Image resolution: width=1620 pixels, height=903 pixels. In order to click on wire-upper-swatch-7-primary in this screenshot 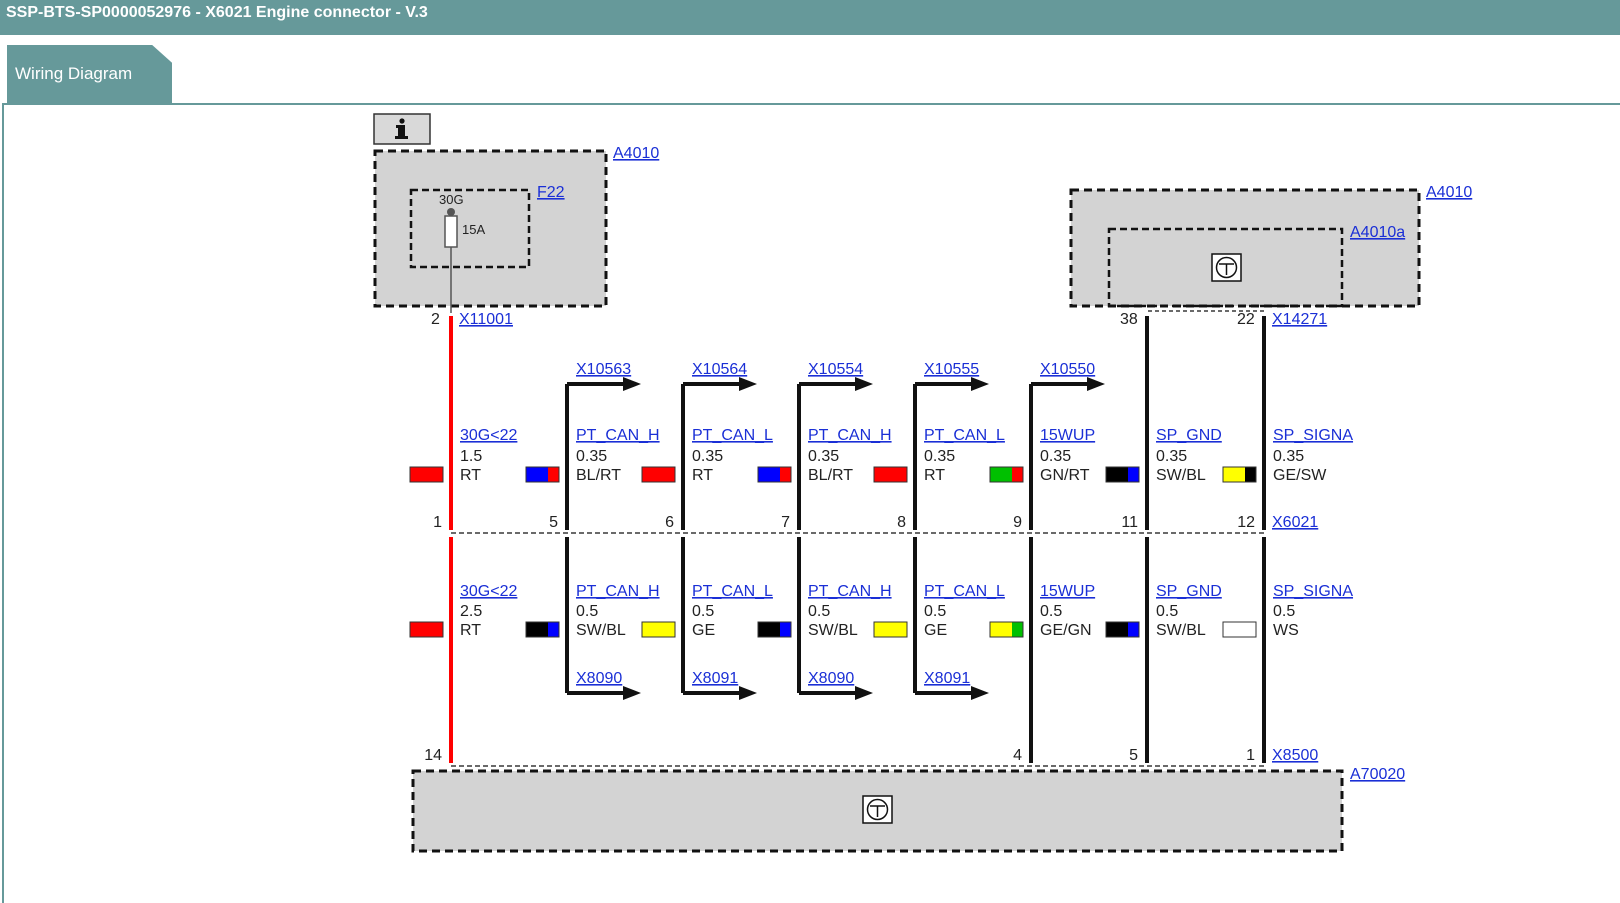, I will do `click(1117, 474)`.